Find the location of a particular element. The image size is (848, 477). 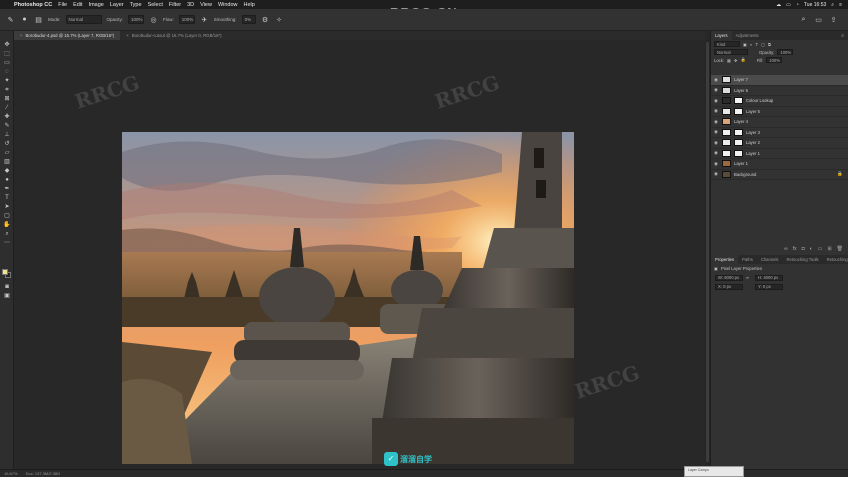

adjustment-icon: ◐ is located at coordinates (811, 249).